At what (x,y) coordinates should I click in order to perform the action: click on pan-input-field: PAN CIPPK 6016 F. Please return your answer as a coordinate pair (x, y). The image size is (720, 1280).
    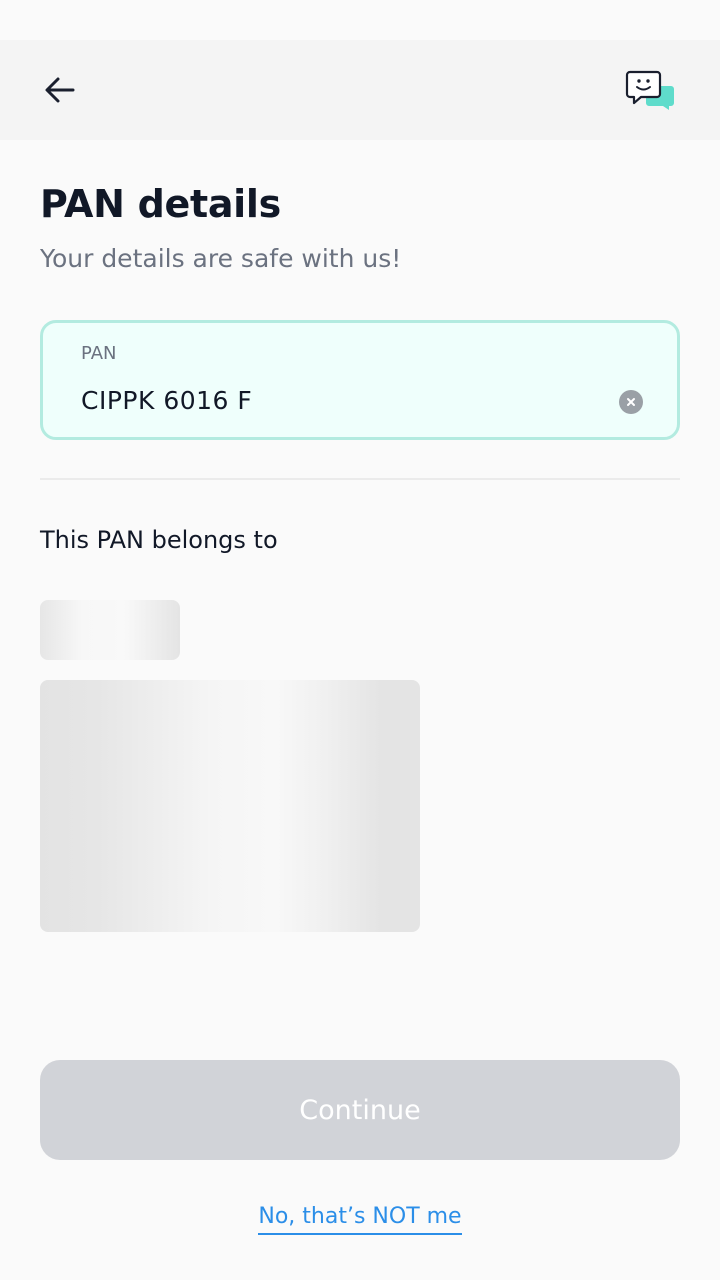
    Looking at the image, I should click on (360, 380).